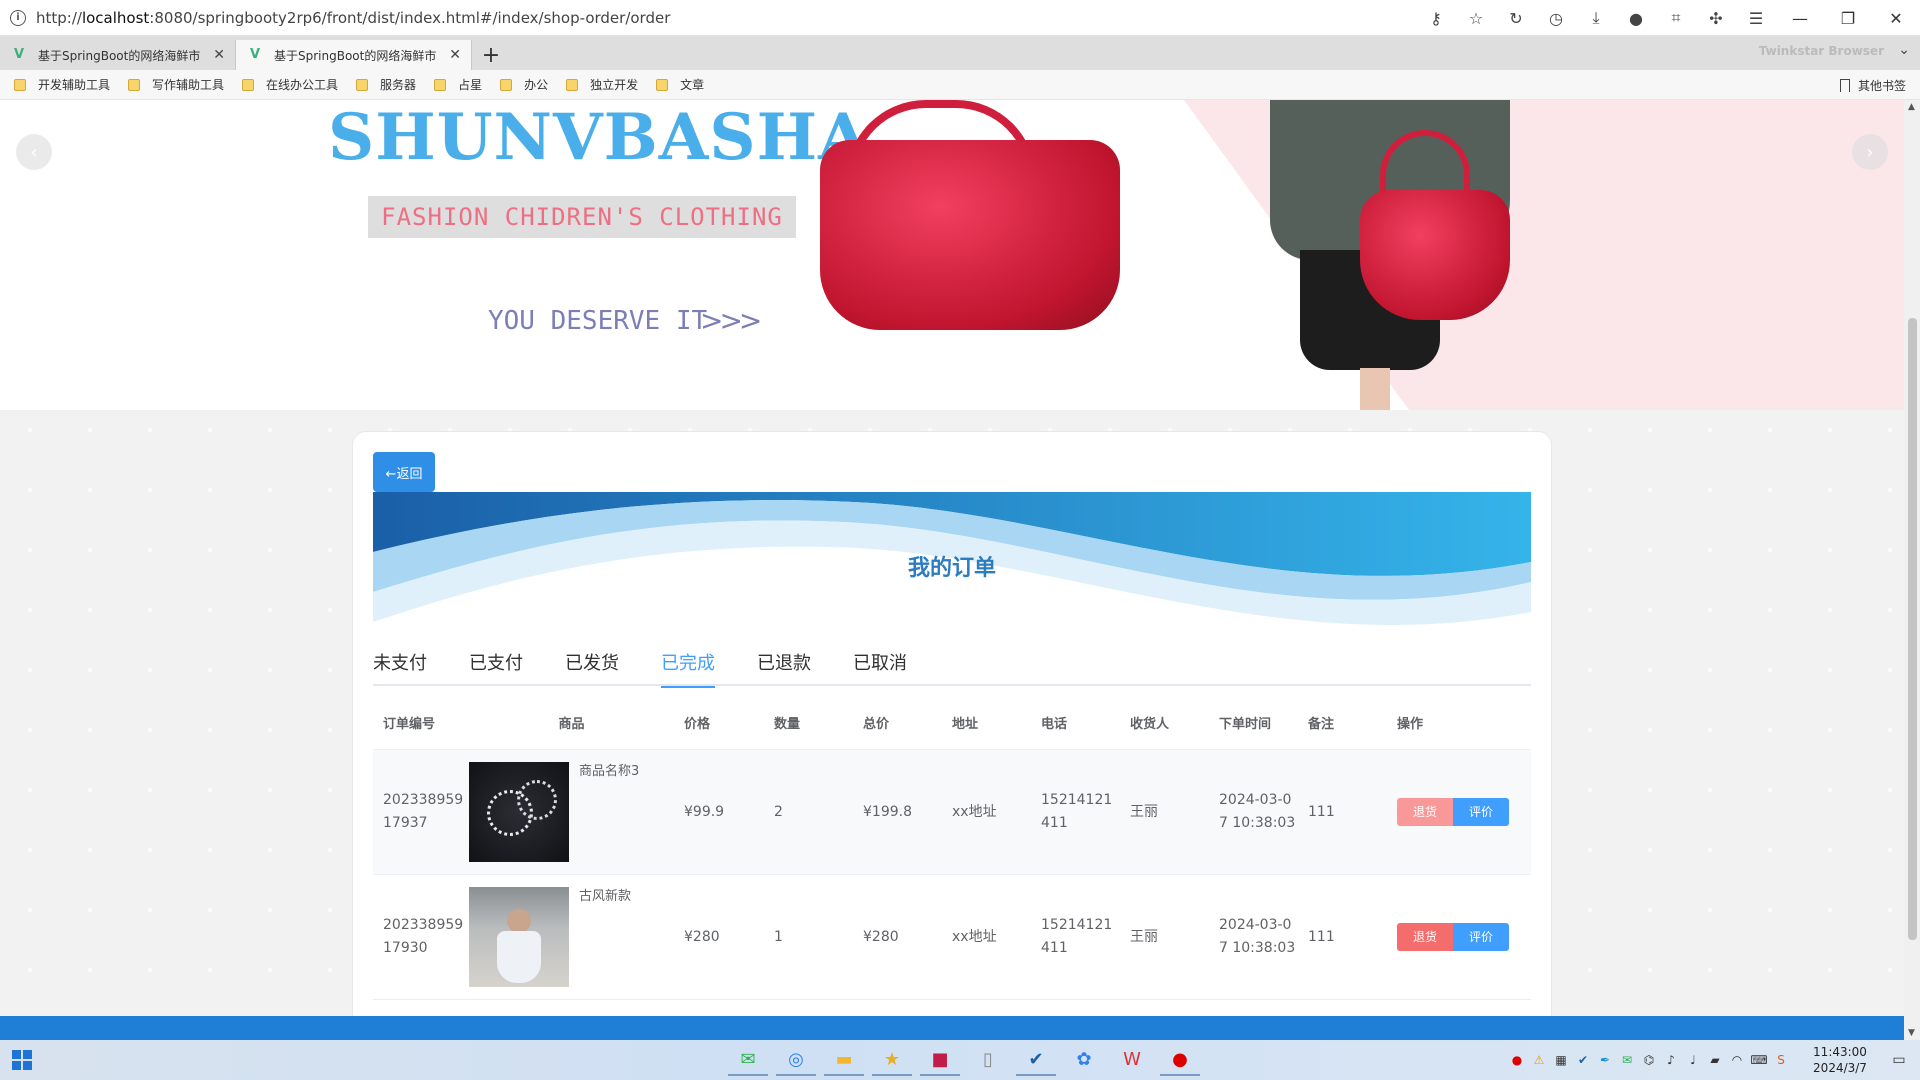 The height and width of the screenshot is (1080, 1920). Describe the element at coordinates (1671, 1060) in the screenshot. I see `volume-icon: ♪` at that location.